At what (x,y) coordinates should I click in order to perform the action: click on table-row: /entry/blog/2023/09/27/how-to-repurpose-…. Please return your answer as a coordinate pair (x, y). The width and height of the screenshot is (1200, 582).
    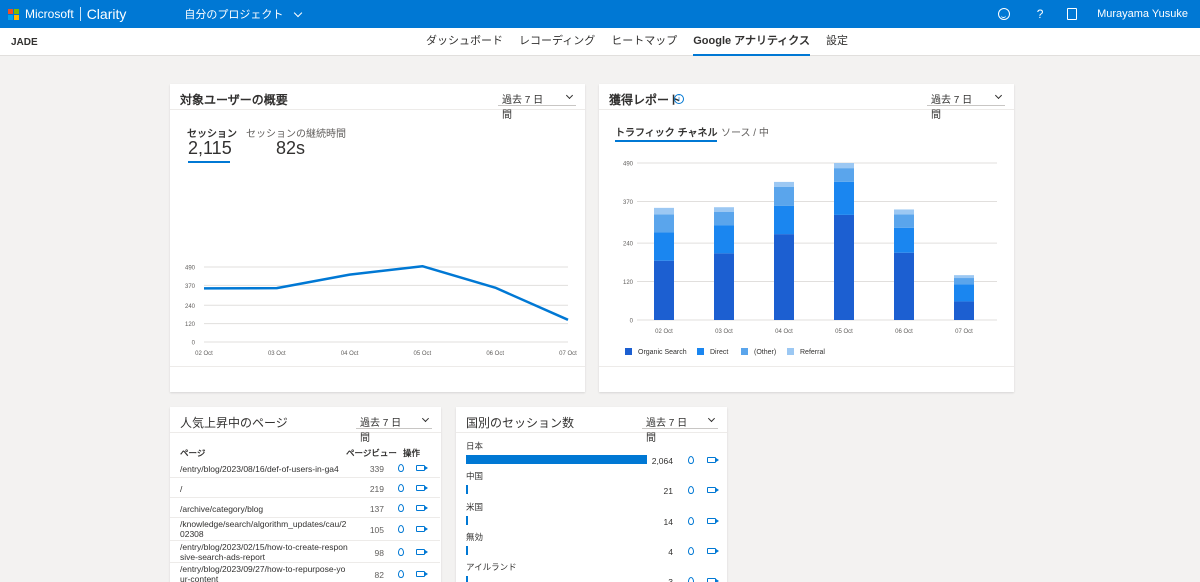
    Looking at the image, I should click on (305, 572).